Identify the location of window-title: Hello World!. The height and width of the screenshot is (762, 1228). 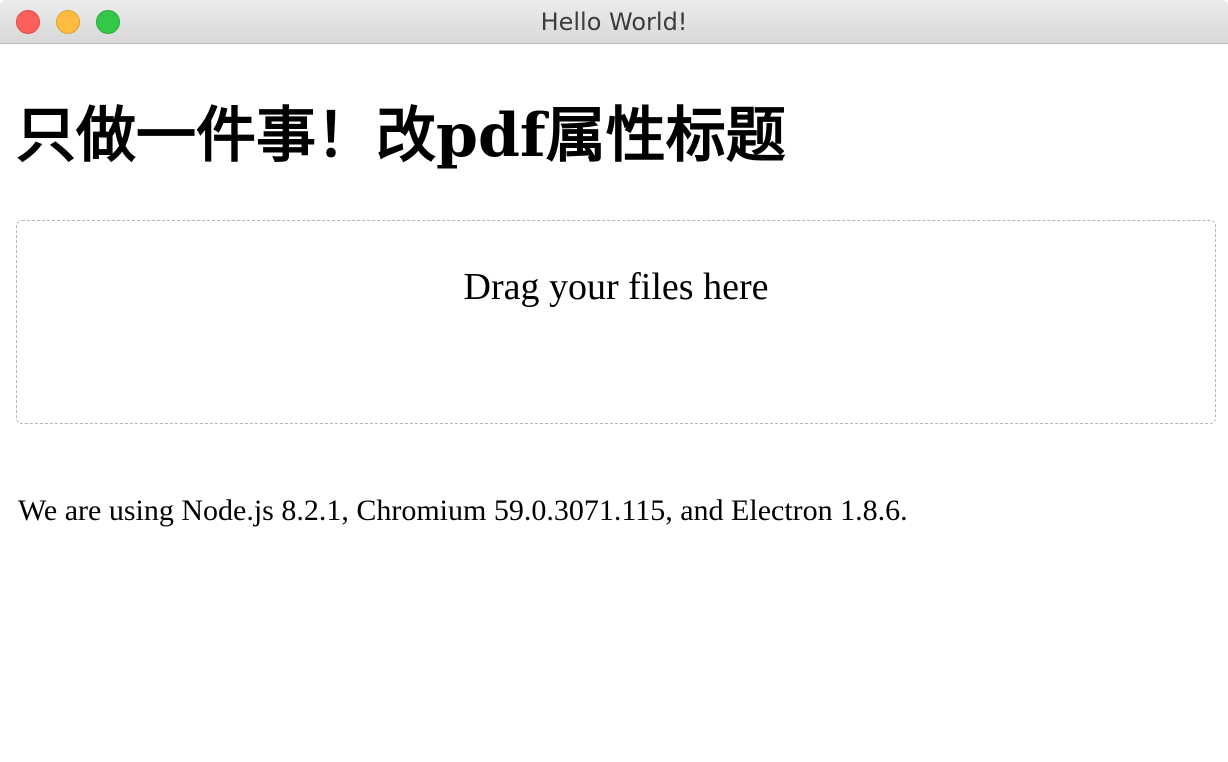
(614, 22).